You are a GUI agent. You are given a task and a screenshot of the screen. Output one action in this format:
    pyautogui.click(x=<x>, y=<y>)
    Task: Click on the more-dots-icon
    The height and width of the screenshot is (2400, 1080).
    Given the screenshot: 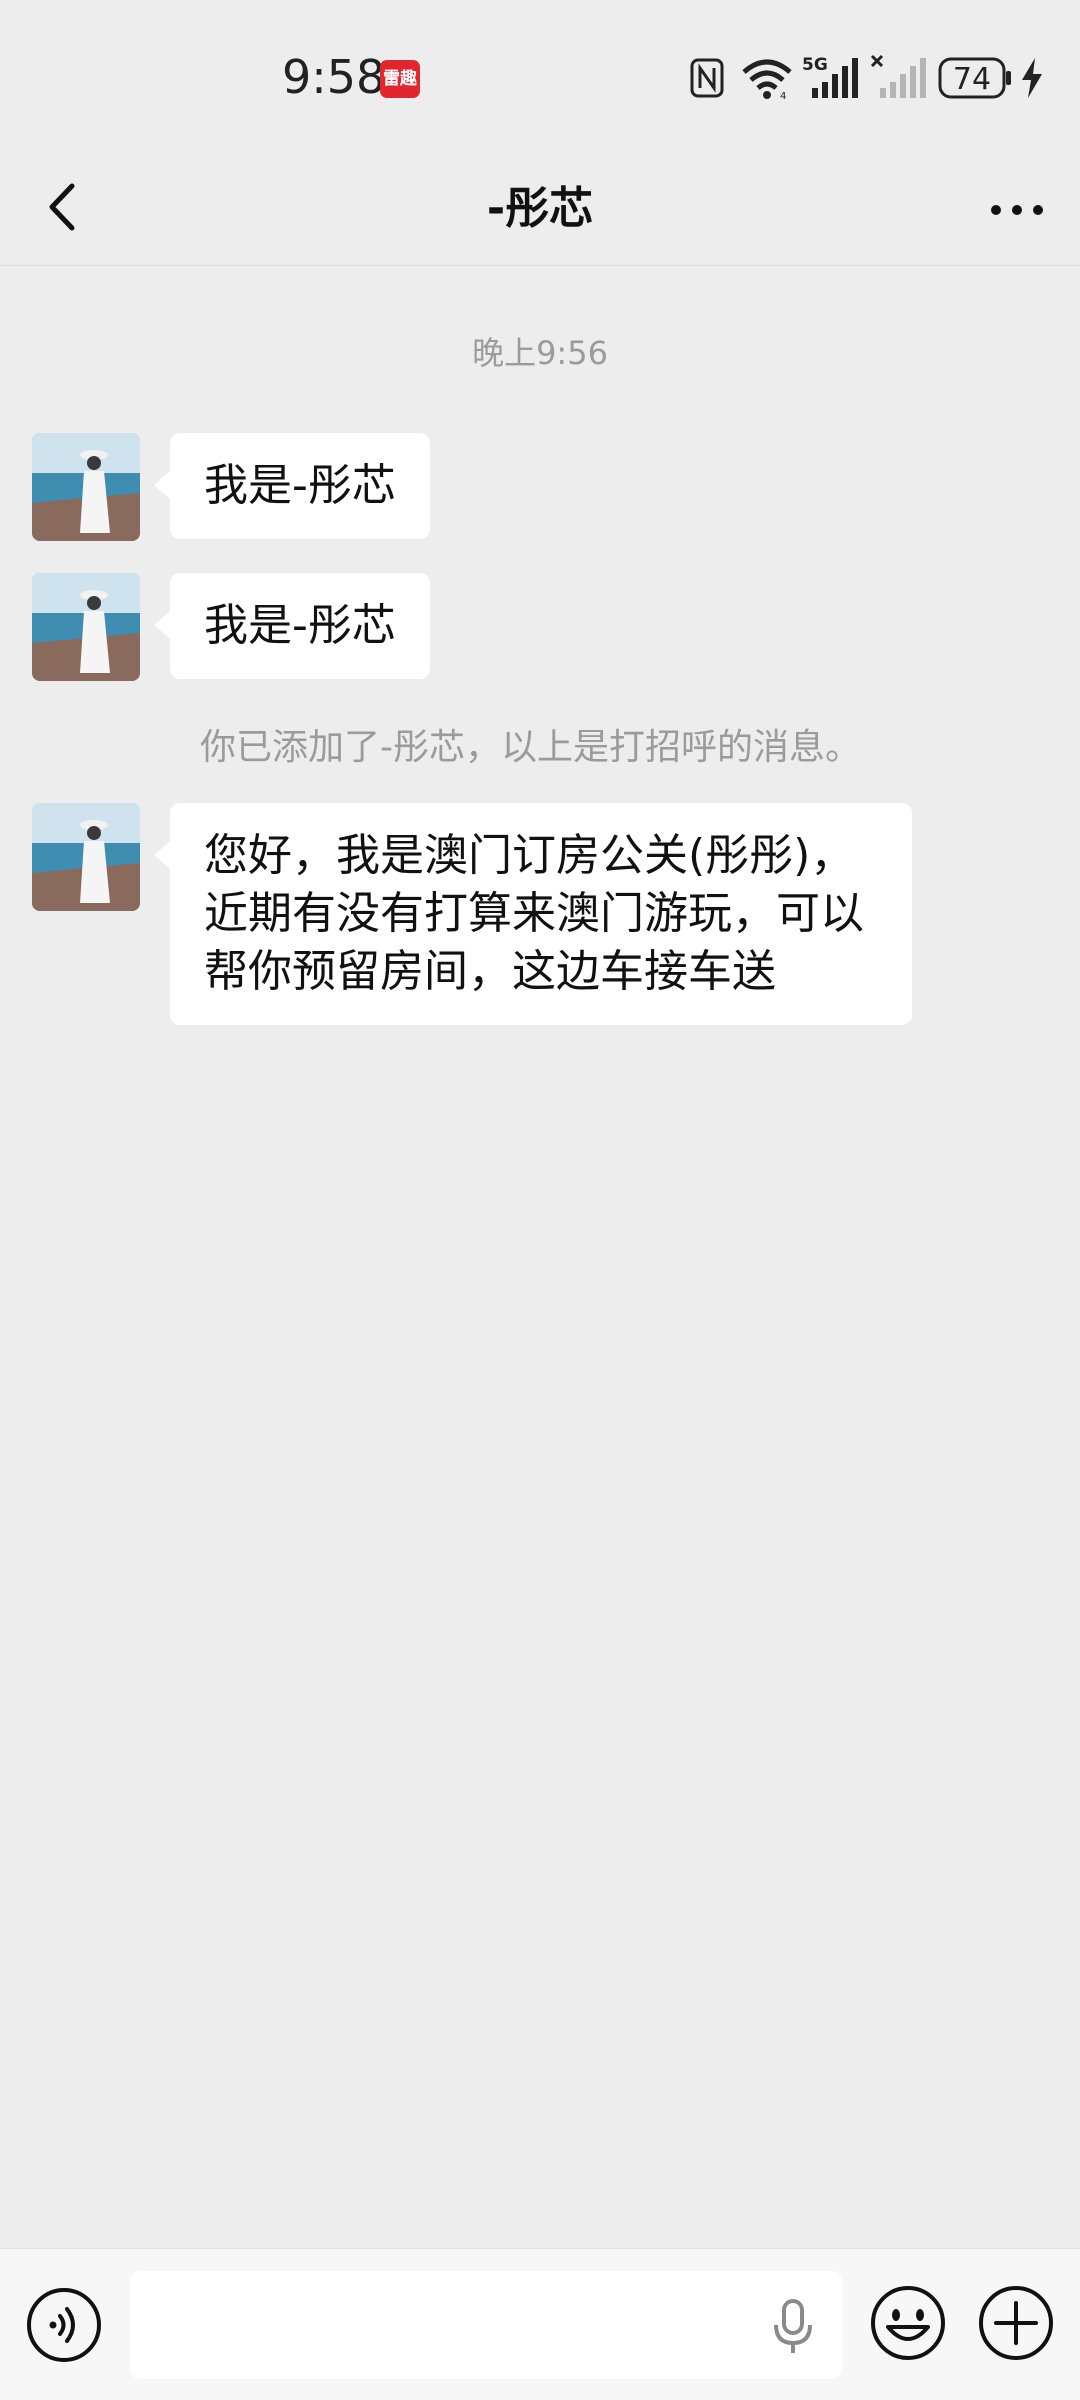 What is the action you would take?
    pyautogui.click(x=1017, y=210)
    